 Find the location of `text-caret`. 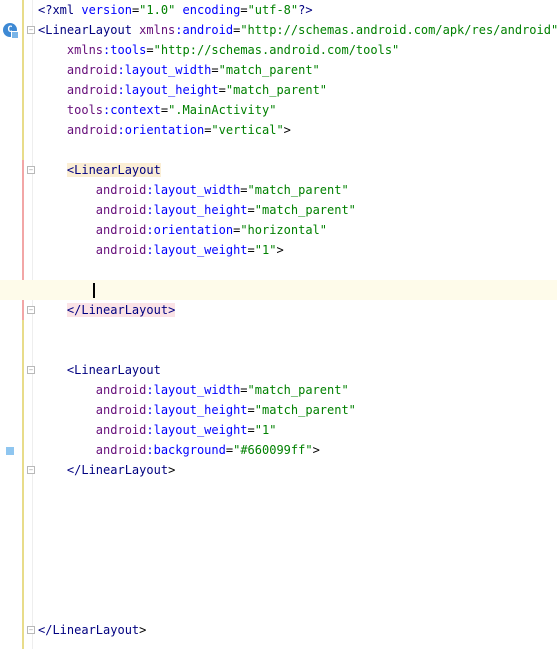

text-caret is located at coordinates (94, 290).